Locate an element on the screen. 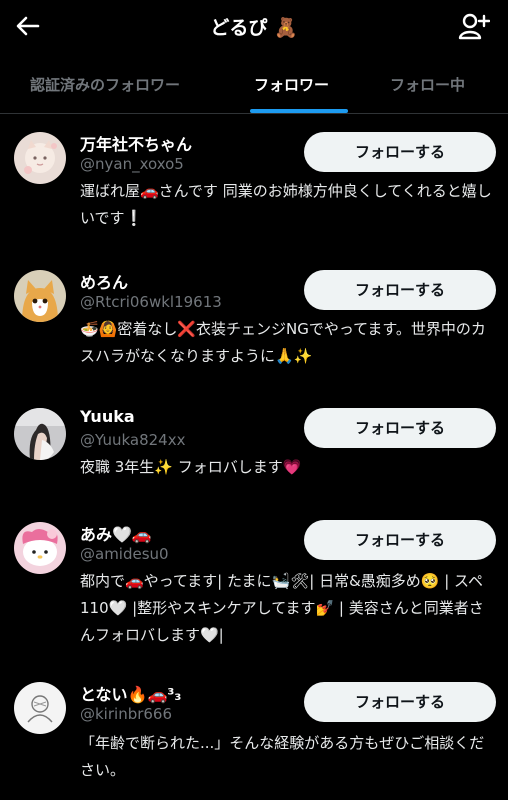 Image resolution: width=508 pixels, height=800 pixels. user-name: とない🔥🚗³₃ is located at coordinates (131, 694).